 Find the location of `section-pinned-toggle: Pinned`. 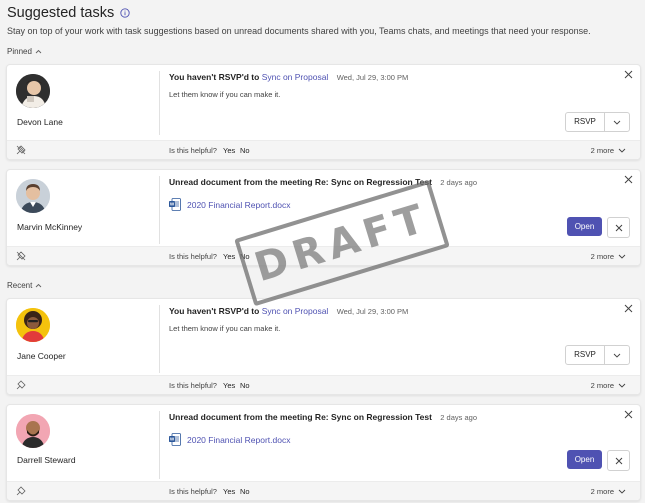

section-pinned-toggle: Pinned is located at coordinates (24, 51).